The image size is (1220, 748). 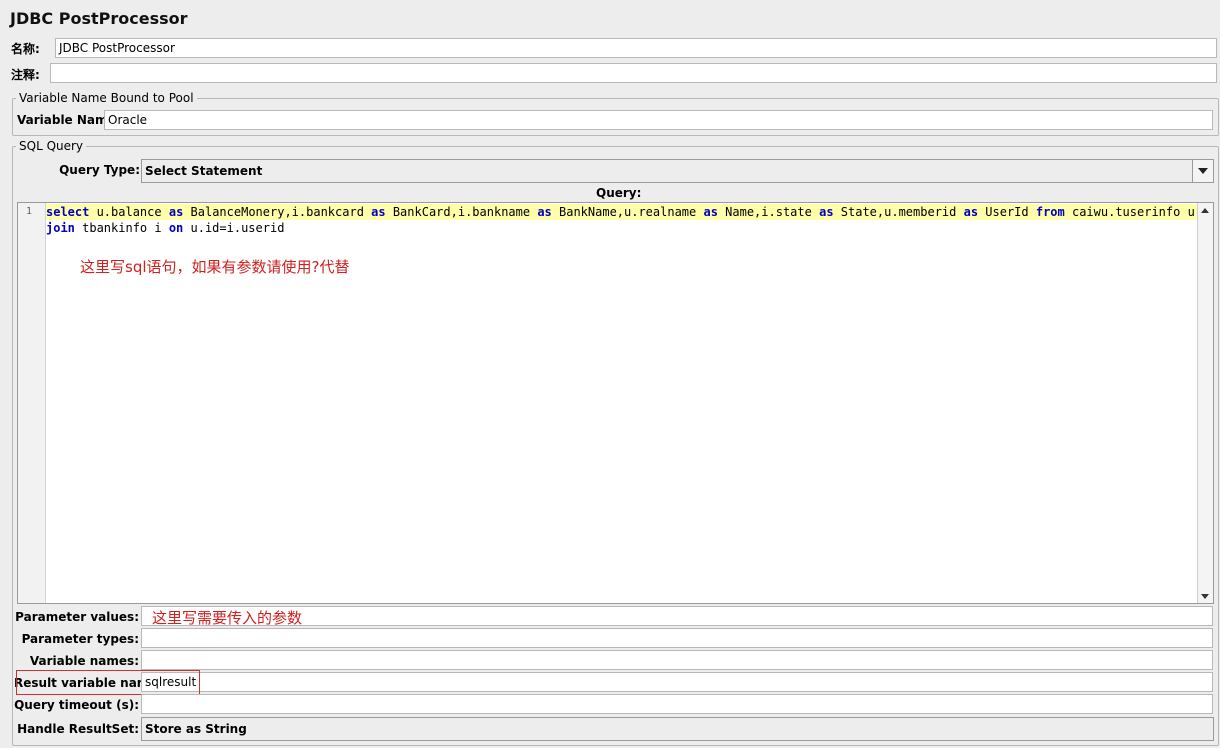 What do you see at coordinates (677, 638) in the screenshot?
I see `parameter-types-input` at bounding box center [677, 638].